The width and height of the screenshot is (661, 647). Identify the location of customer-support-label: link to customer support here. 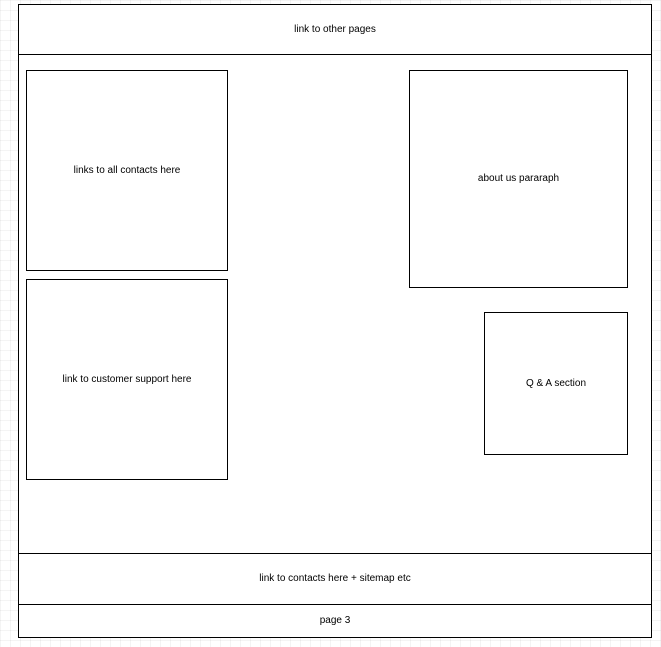
(127, 379).